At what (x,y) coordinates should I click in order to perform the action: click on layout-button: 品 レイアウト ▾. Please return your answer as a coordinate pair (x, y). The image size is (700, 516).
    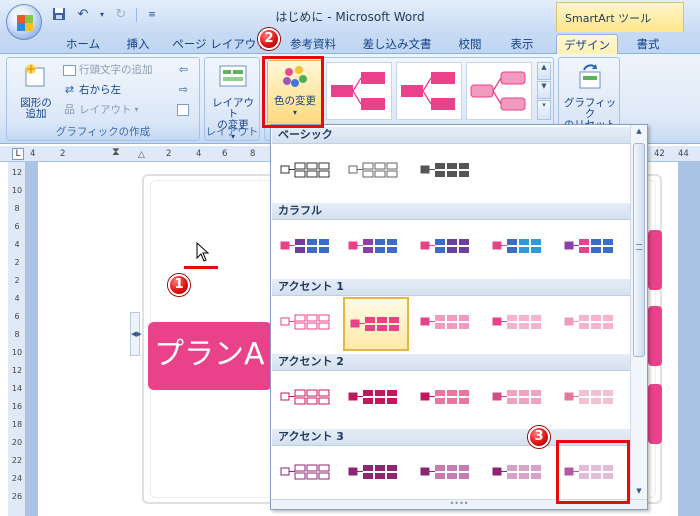
    Looking at the image, I should click on (101, 110).